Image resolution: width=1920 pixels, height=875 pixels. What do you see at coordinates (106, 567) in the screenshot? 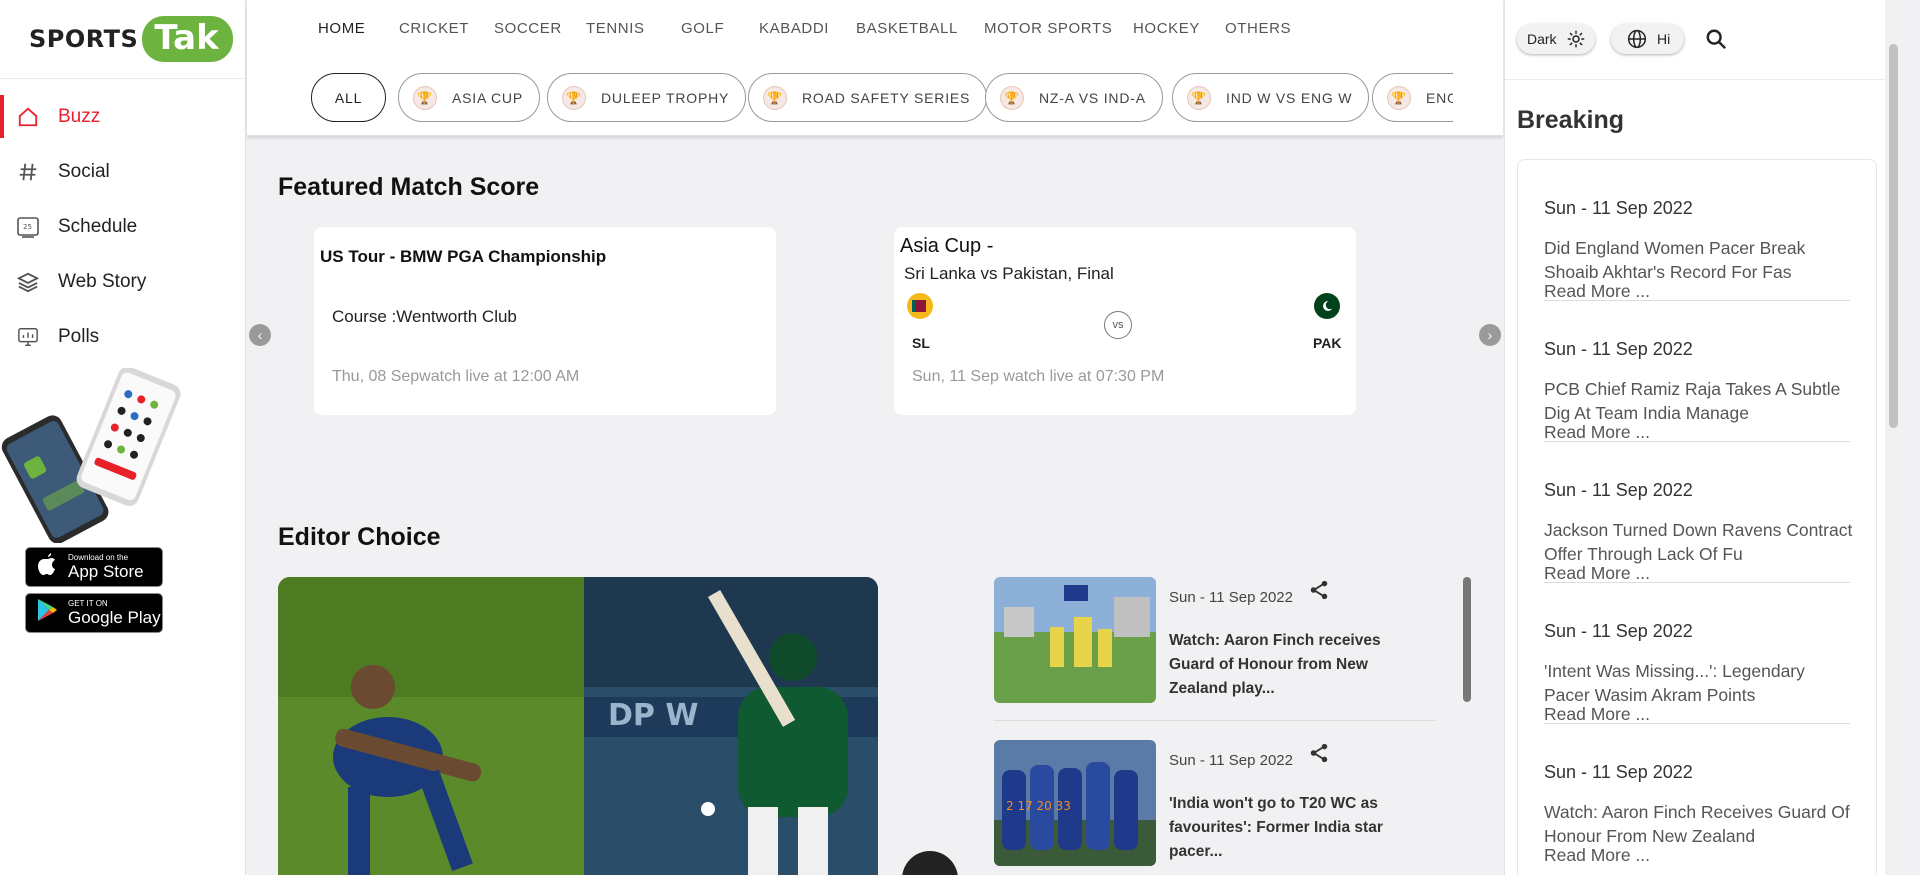
I see `app-store-text: Download on the App Store` at bounding box center [106, 567].